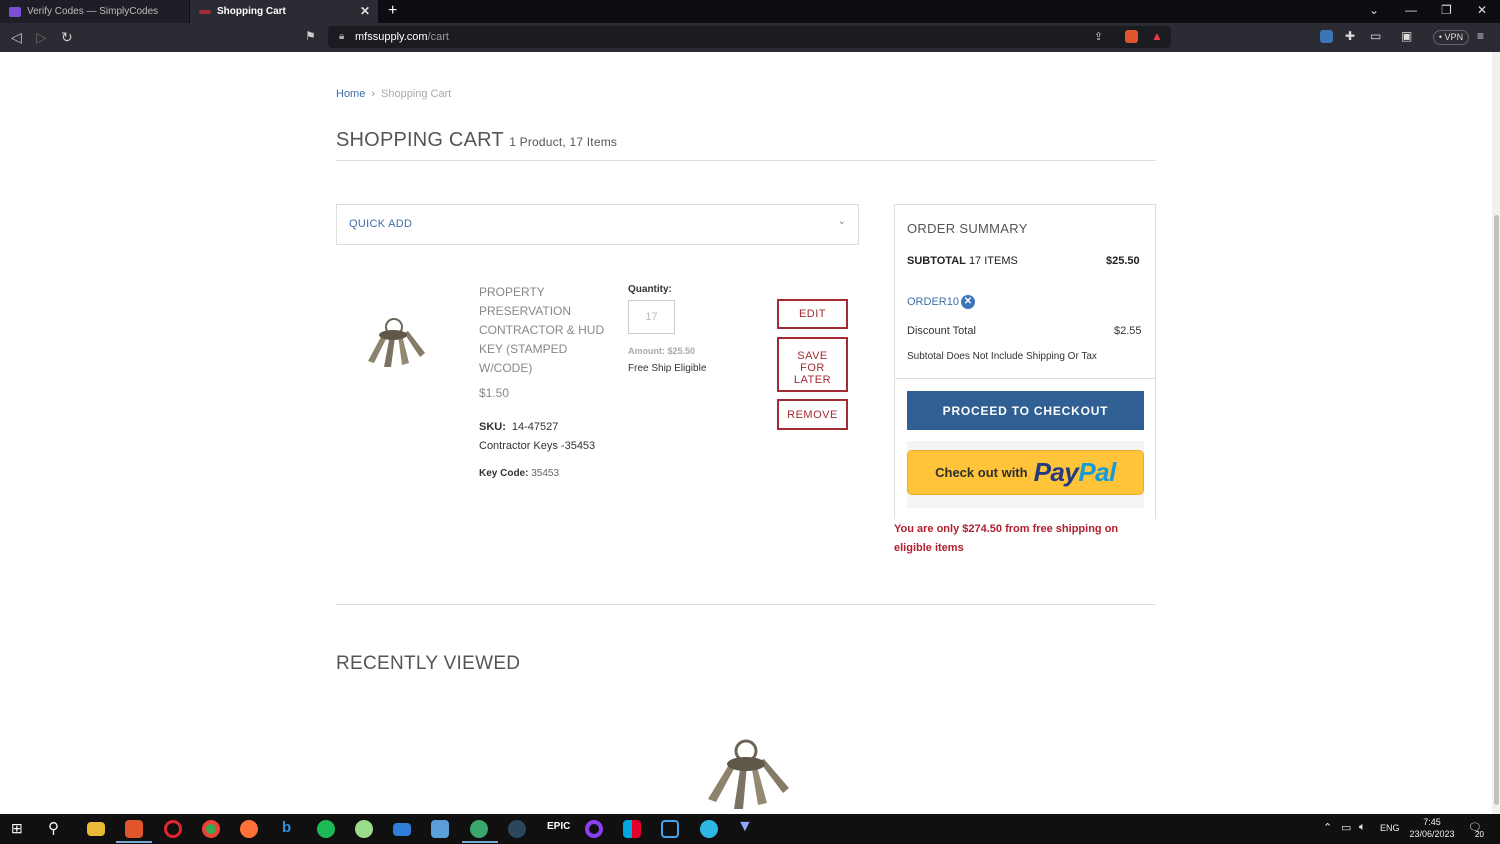 The height and width of the screenshot is (844, 1500). What do you see at coordinates (1362, 827) in the screenshot?
I see `volume-icon: 🔈︎` at bounding box center [1362, 827].